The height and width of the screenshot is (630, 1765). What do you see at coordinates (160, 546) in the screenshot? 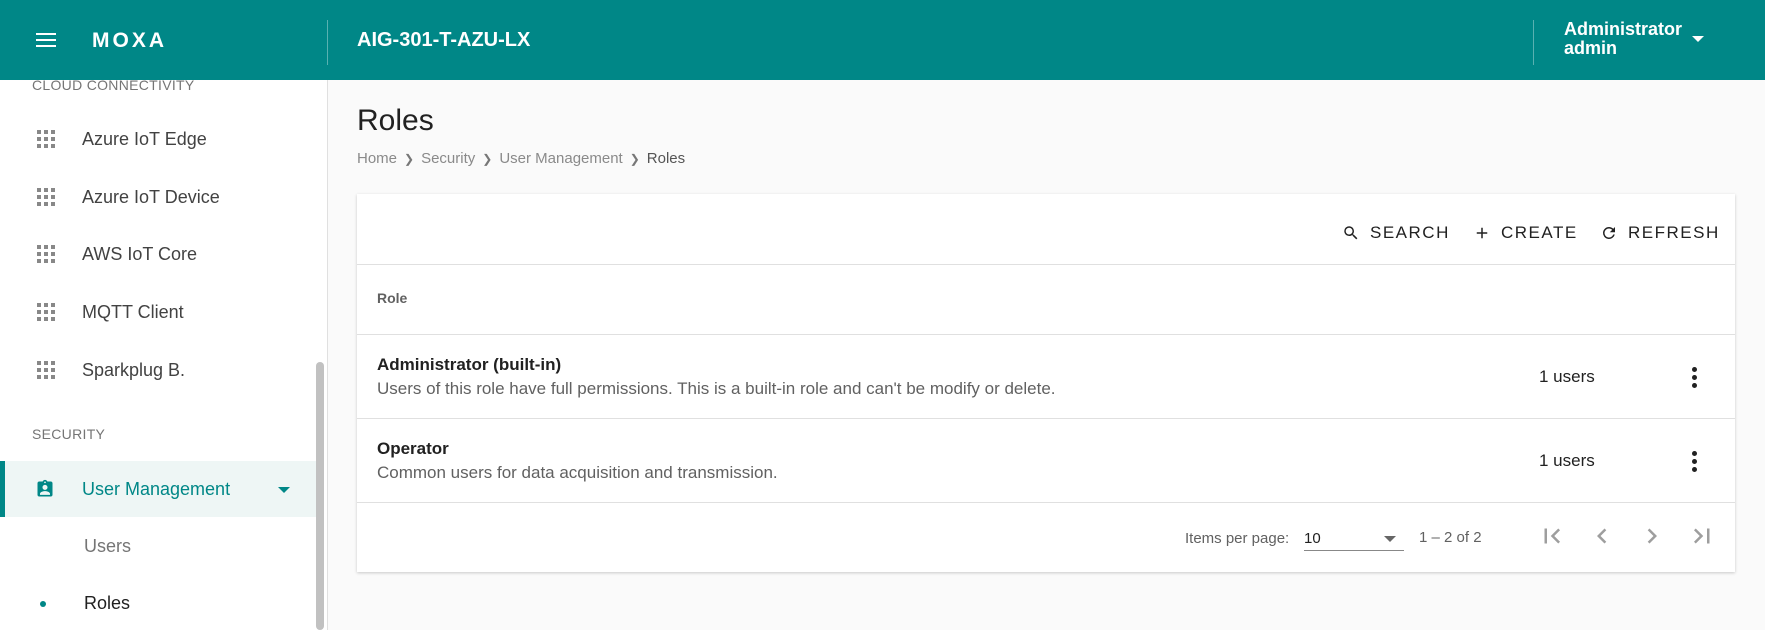
I see `sidebar-subitem-users: Users` at bounding box center [160, 546].